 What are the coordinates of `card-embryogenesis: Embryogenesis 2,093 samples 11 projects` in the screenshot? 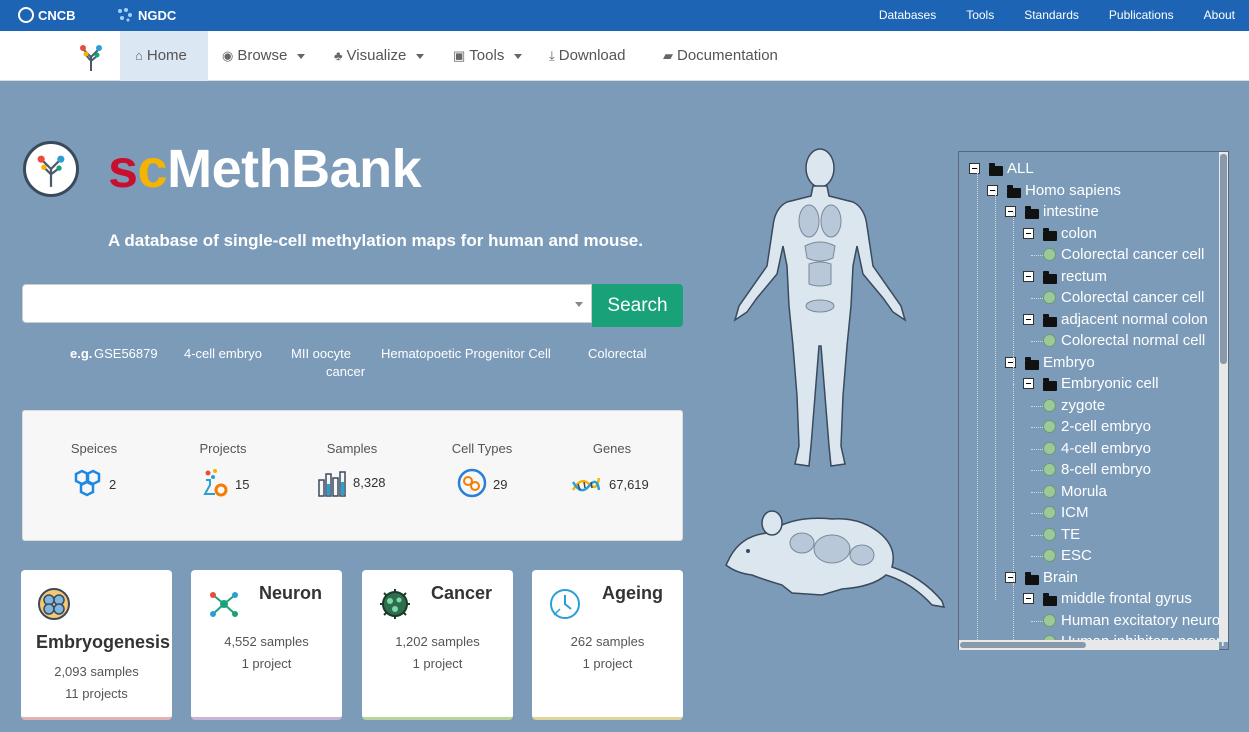 It's located at (96, 645).